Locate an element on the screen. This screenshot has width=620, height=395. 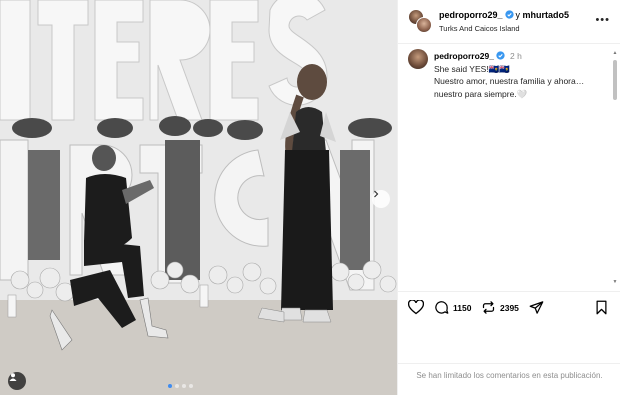
scroll-down-arrow-icon: ▼ is located at coordinates (615, 282).